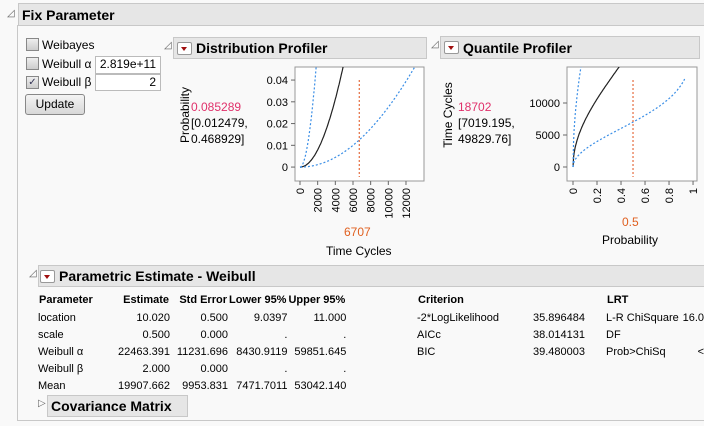  What do you see at coordinates (613, 334) in the screenshot?
I see `cell: DF` at bounding box center [613, 334].